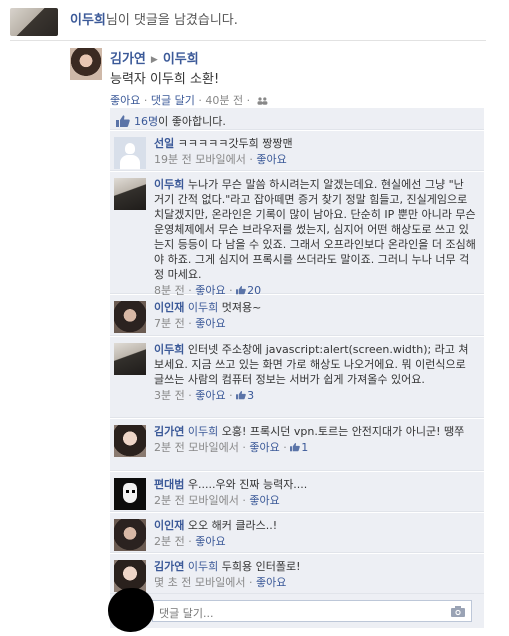 The image size is (509, 636). I want to click on comment-text: ㅋㅋㅋㅋㅋ갓두희 짱짱맨, so click(235, 143).